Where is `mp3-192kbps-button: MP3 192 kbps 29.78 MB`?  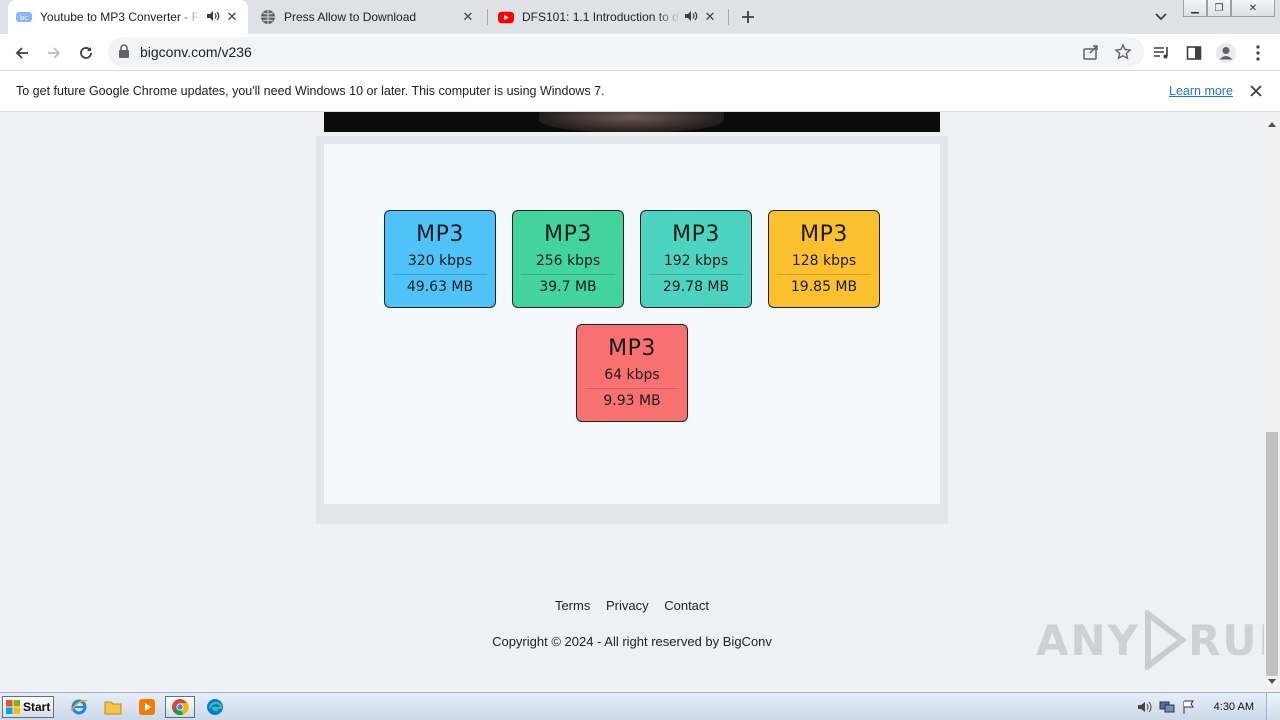 mp3-192kbps-button: MP3 192 kbps 29.78 MB is located at coordinates (696, 259).